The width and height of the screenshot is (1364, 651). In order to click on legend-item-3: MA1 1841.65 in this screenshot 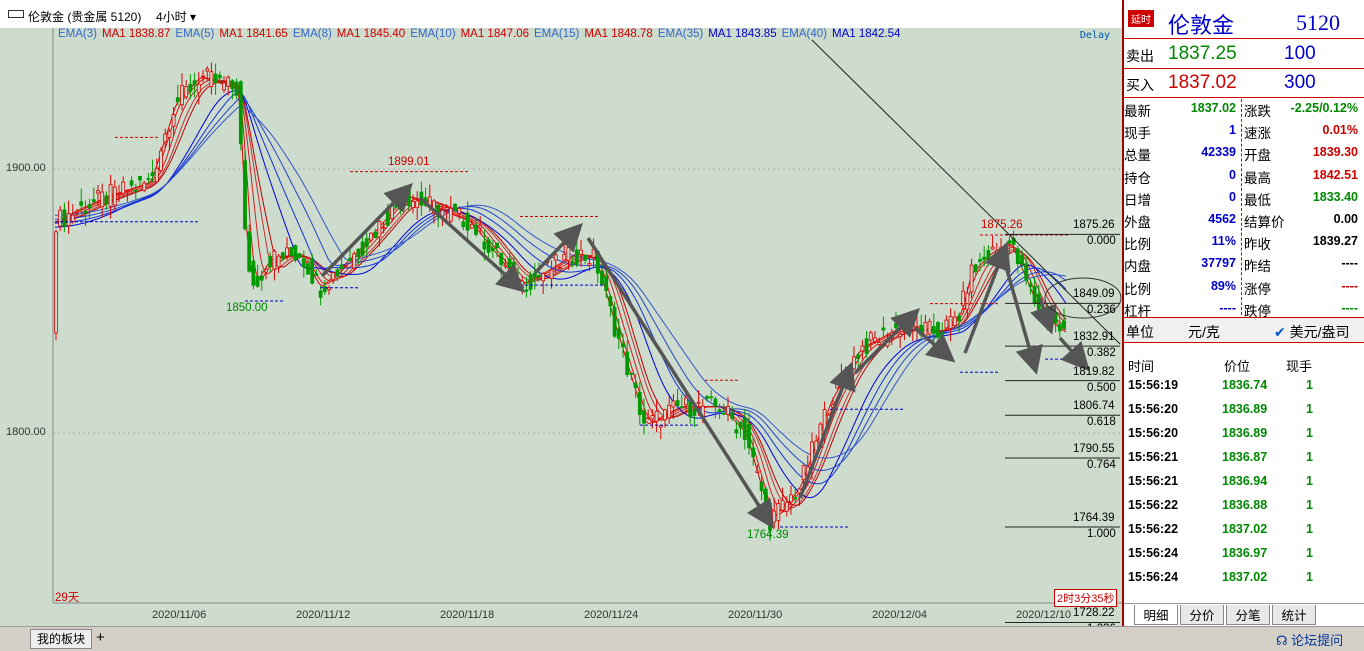, I will do `click(253, 34)`.